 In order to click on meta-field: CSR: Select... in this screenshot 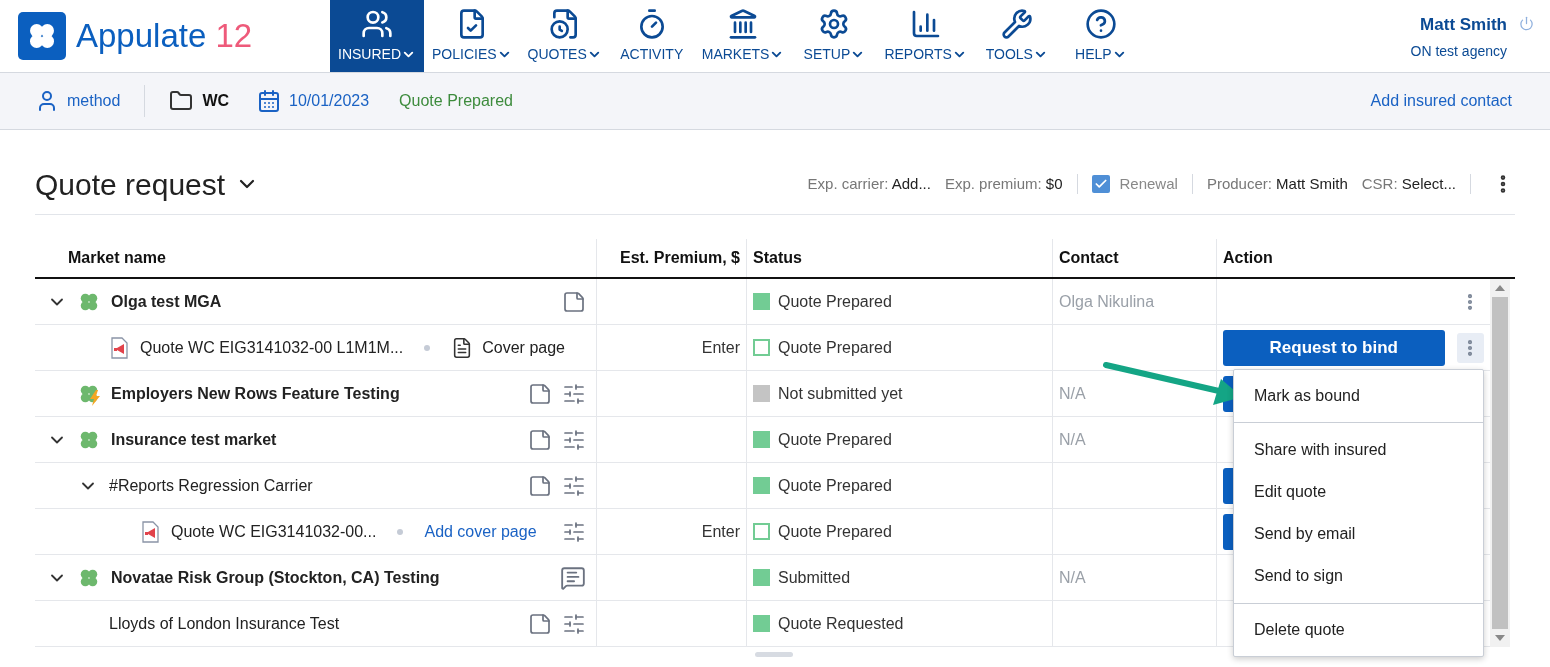, I will do `click(1408, 184)`.